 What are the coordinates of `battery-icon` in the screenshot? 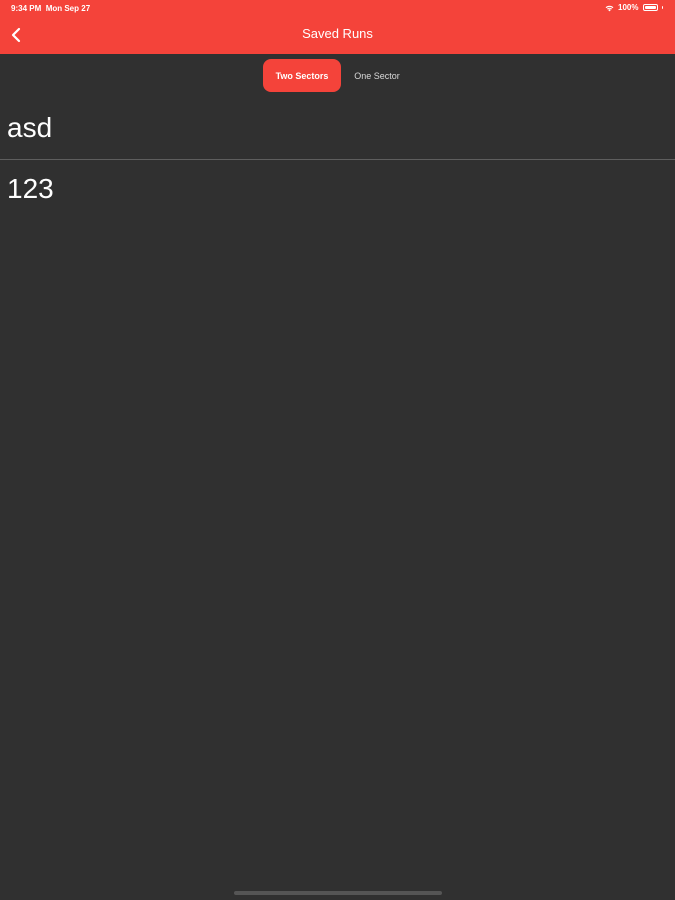 It's located at (650, 7).